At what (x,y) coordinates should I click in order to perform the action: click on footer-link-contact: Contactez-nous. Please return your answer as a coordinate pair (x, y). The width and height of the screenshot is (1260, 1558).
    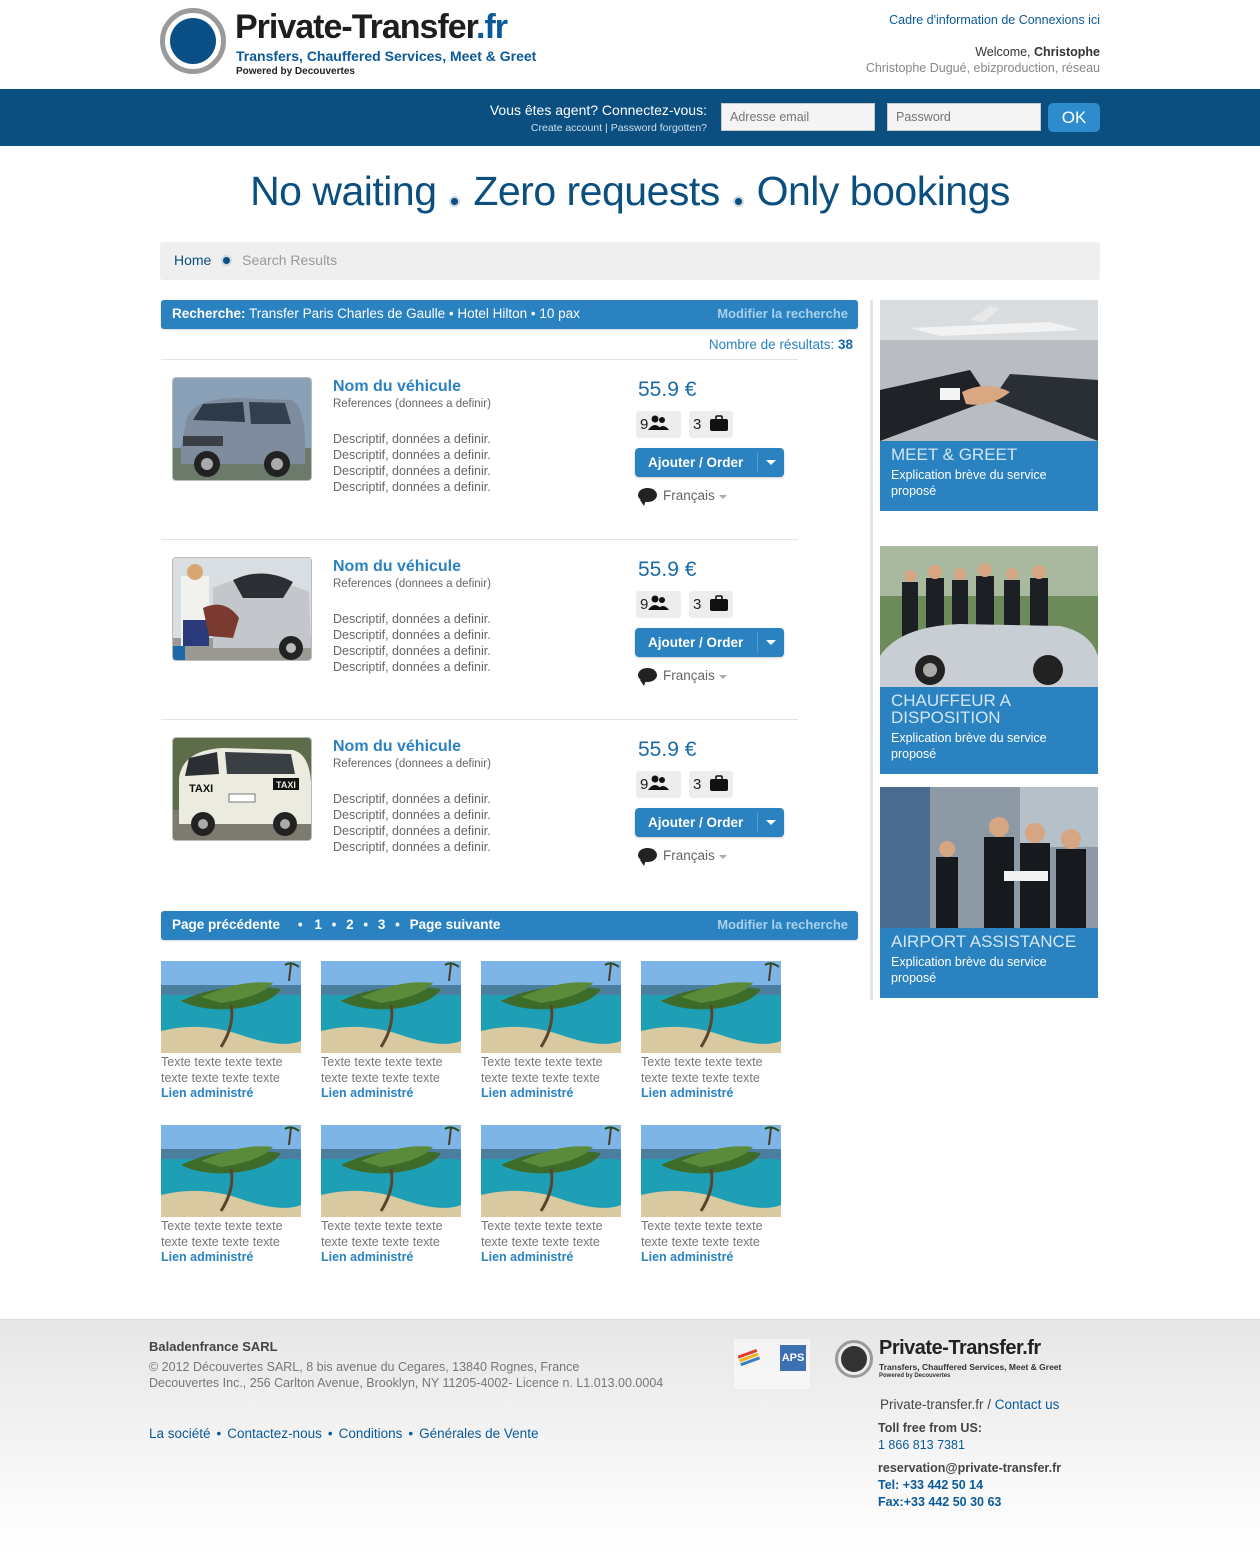
    Looking at the image, I should click on (274, 1433).